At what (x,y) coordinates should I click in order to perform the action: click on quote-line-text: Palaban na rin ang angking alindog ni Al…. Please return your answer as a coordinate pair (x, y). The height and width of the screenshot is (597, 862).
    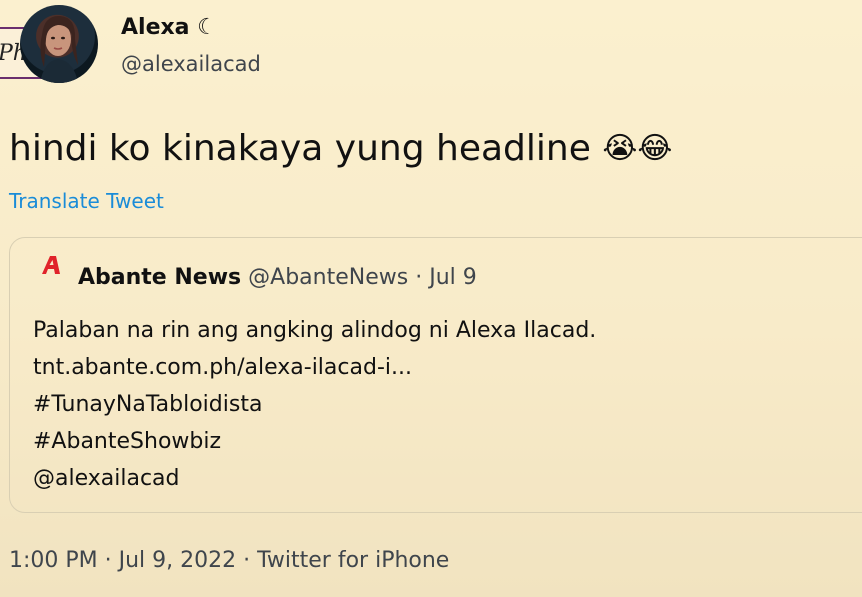
    Looking at the image, I should click on (315, 330).